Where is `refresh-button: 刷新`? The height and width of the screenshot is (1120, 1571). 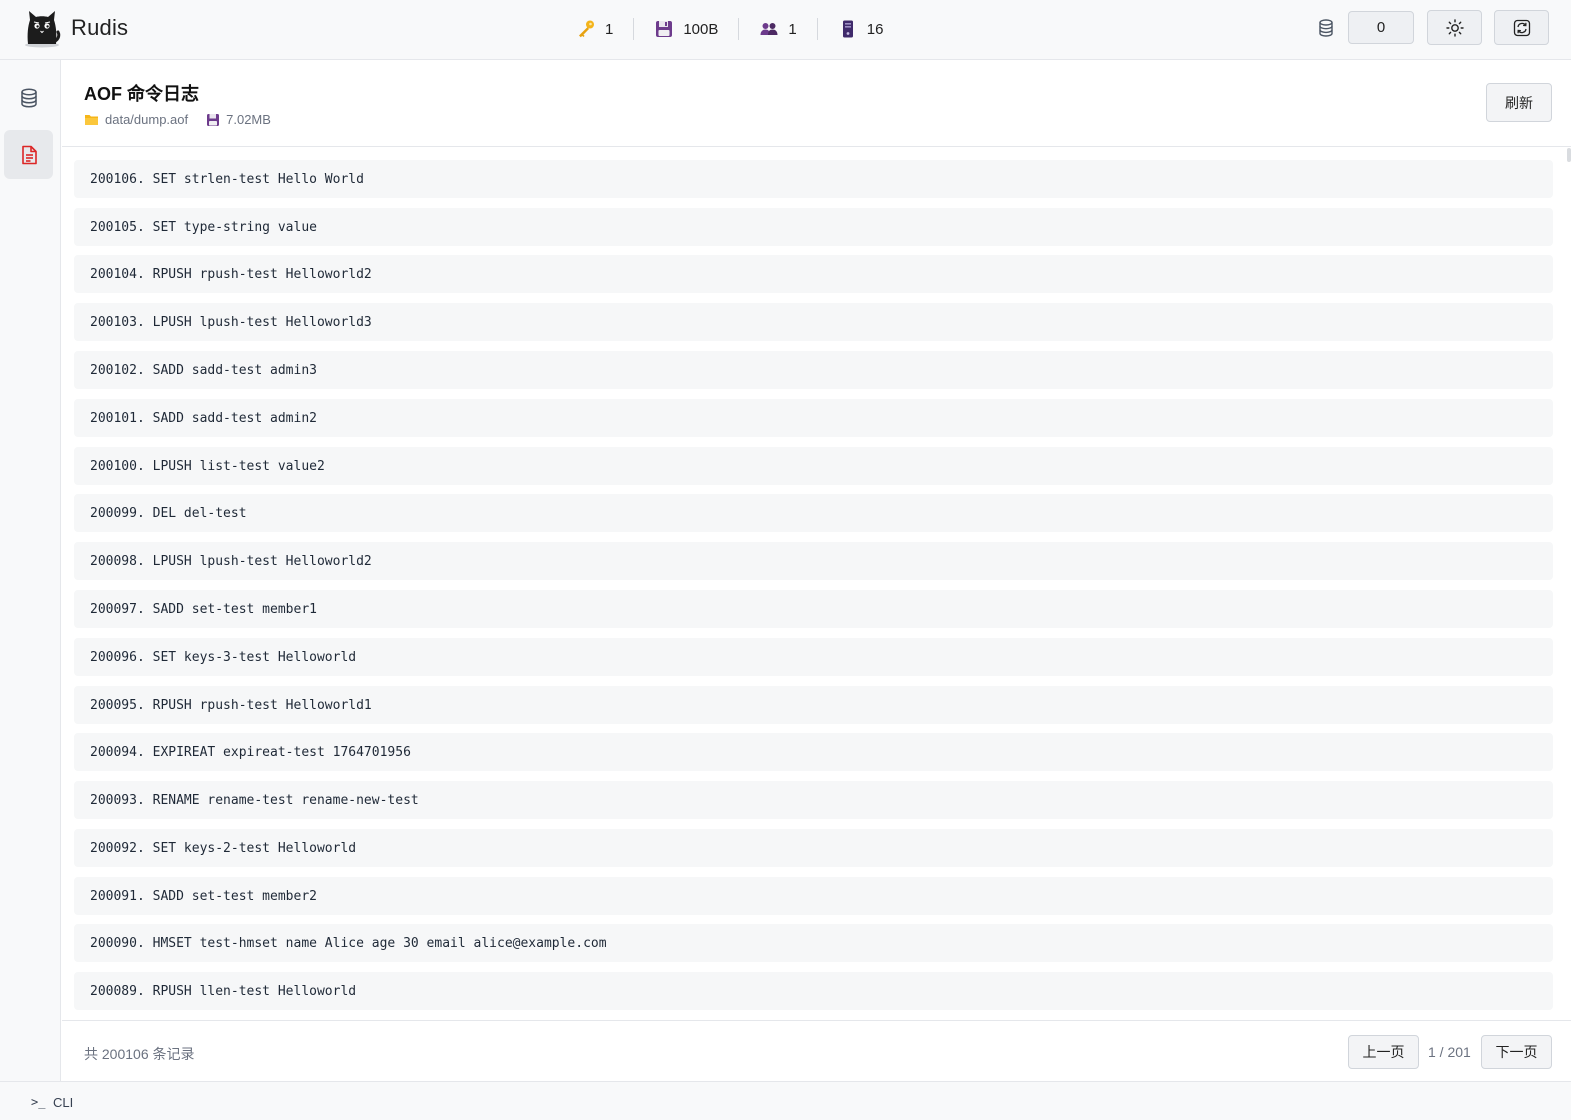
refresh-button: 刷新 is located at coordinates (1519, 102).